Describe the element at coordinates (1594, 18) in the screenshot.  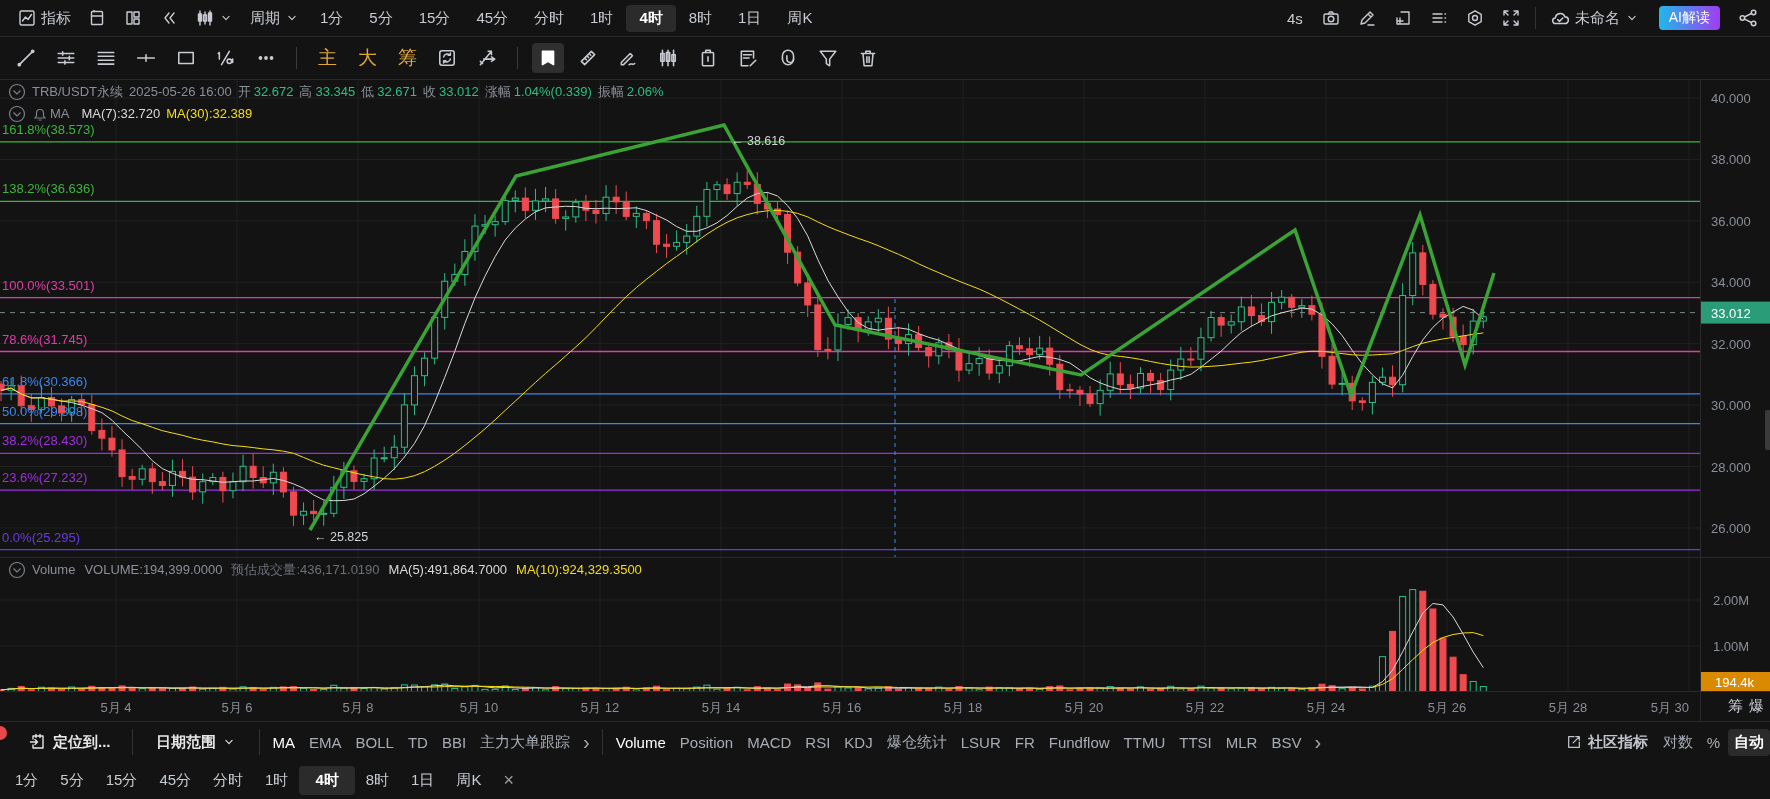
I see `layout-dropdown: 未命名` at that location.